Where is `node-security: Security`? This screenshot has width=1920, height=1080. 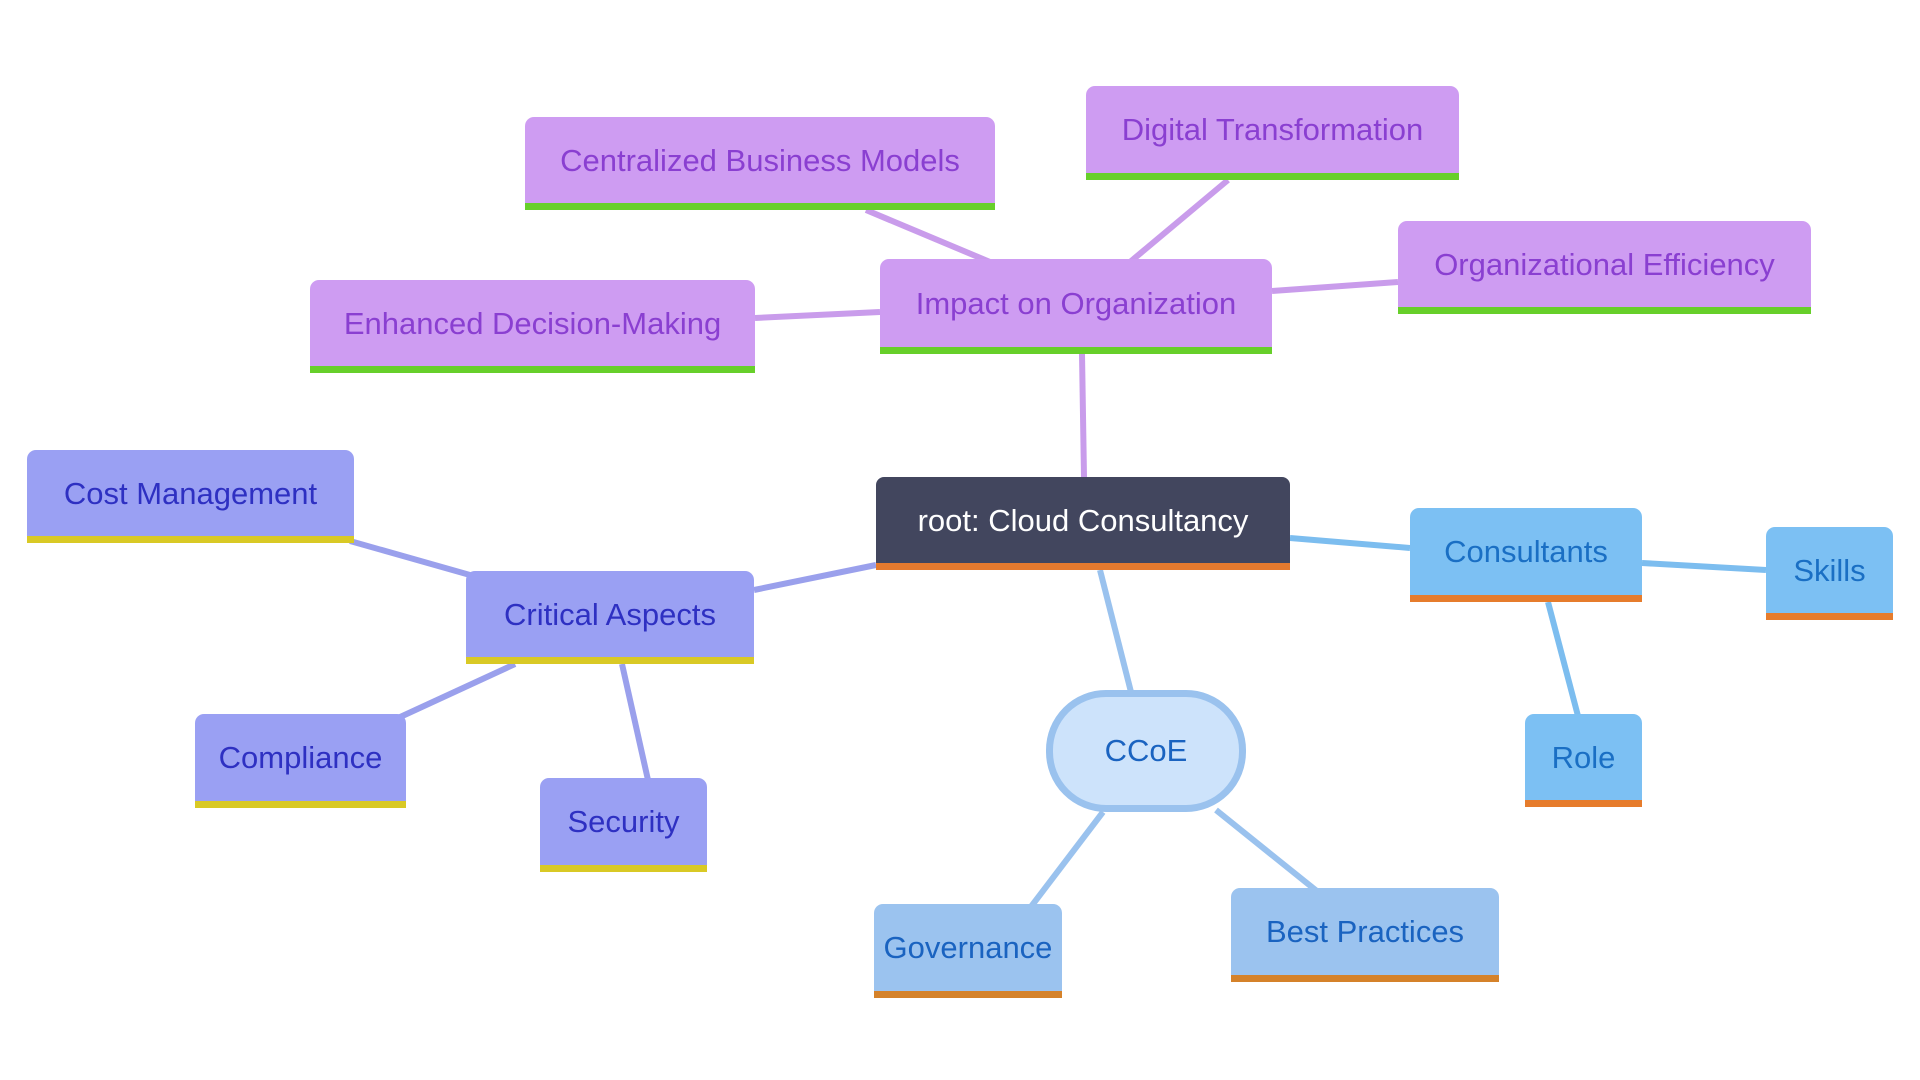 node-security: Security is located at coordinates (623, 825).